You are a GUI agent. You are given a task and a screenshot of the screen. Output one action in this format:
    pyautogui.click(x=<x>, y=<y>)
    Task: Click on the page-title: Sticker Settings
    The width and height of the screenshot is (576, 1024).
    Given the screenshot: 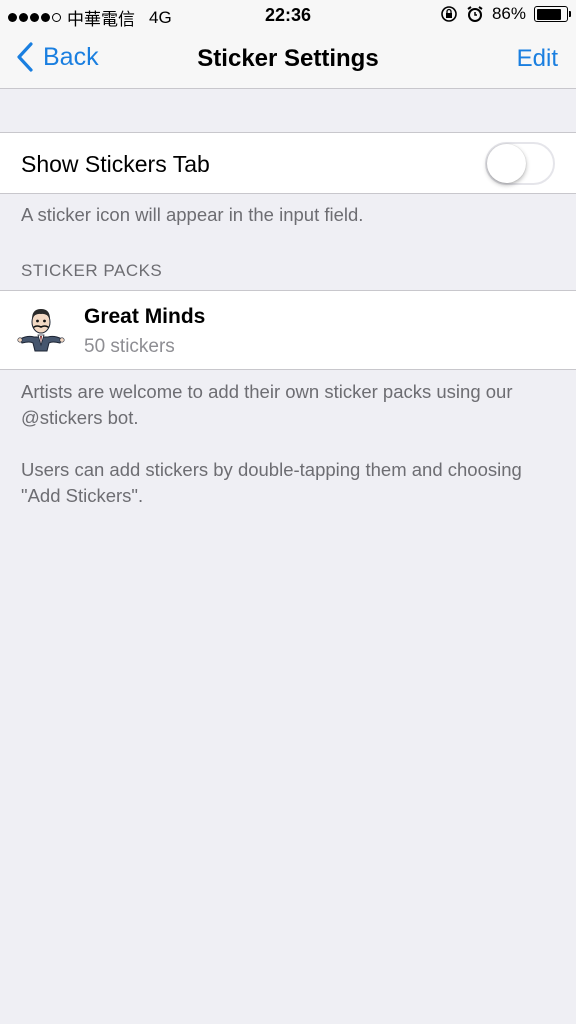 What is the action you would take?
    pyautogui.click(x=288, y=58)
    